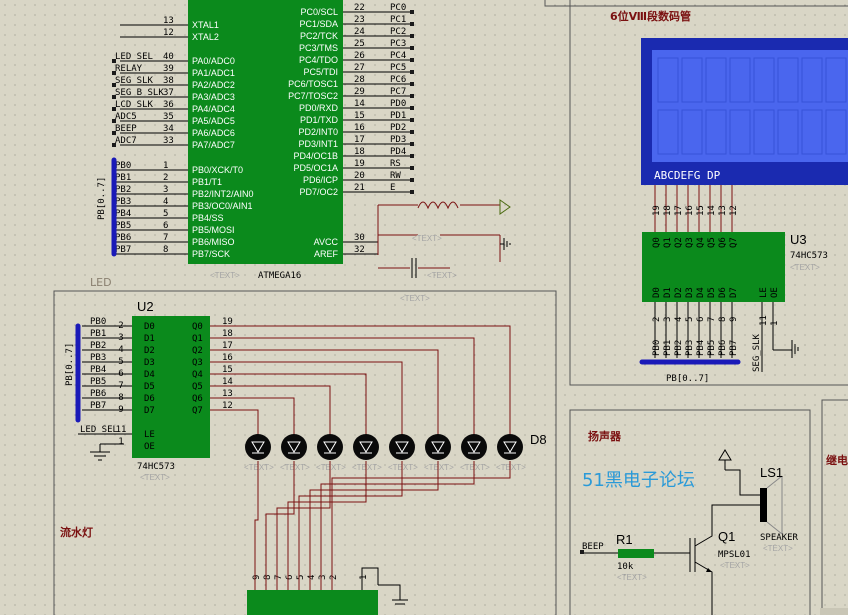  I want to click on mcu-left-net-label: BEEP, so click(126, 129).